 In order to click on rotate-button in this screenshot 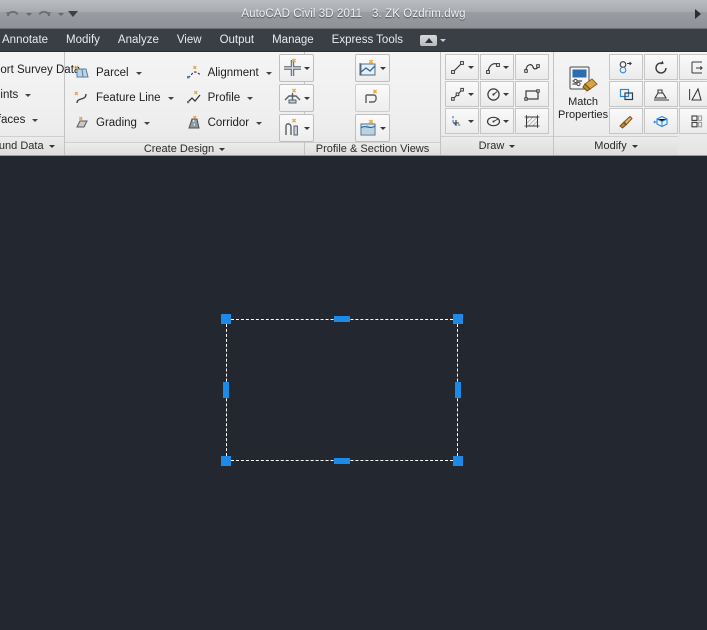, I will do `click(661, 67)`.